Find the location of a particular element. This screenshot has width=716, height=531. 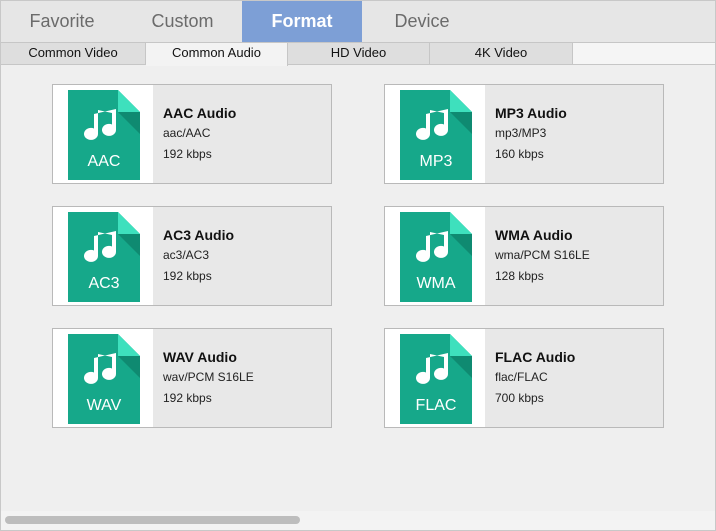

format-name: MP3 Audio is located at coordinates (531, 113).